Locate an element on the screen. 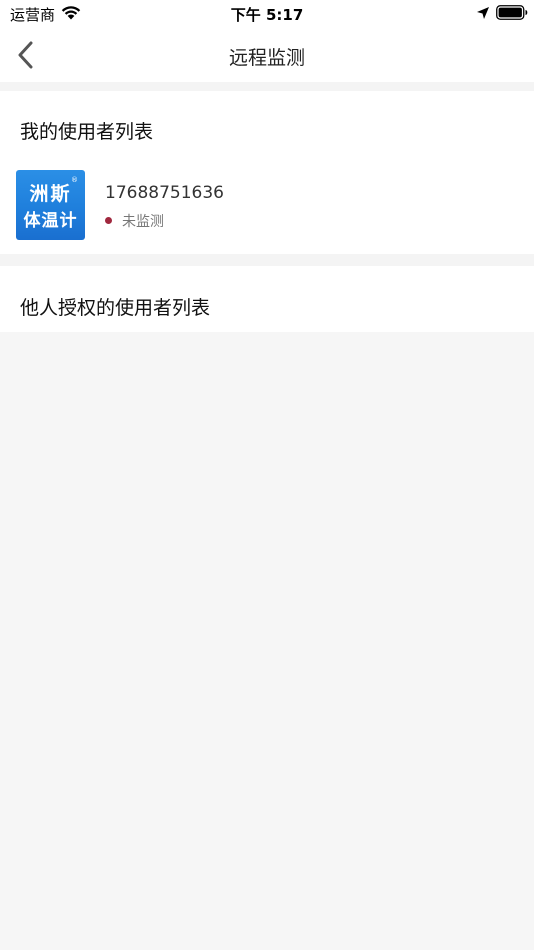 The image size is (534, 950). navigation-bar: 远程监测 is located at coordinates (267, 55).